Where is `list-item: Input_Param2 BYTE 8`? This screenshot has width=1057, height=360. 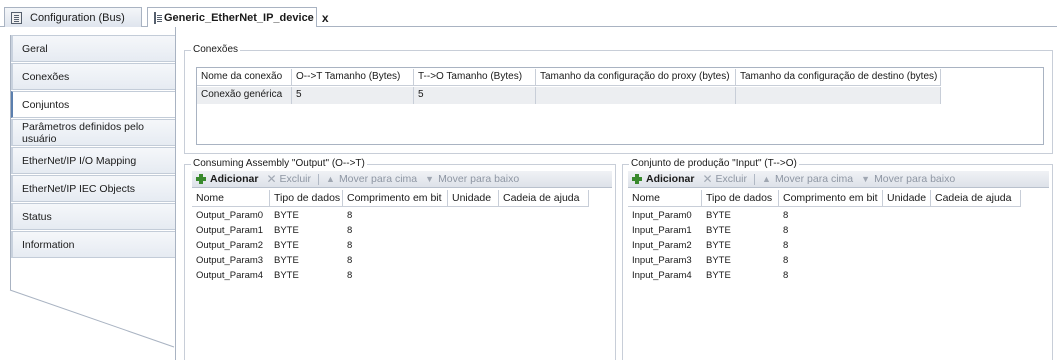
list-item: Input_Param2 BYTE 8 is located at coordinates (755, 245).